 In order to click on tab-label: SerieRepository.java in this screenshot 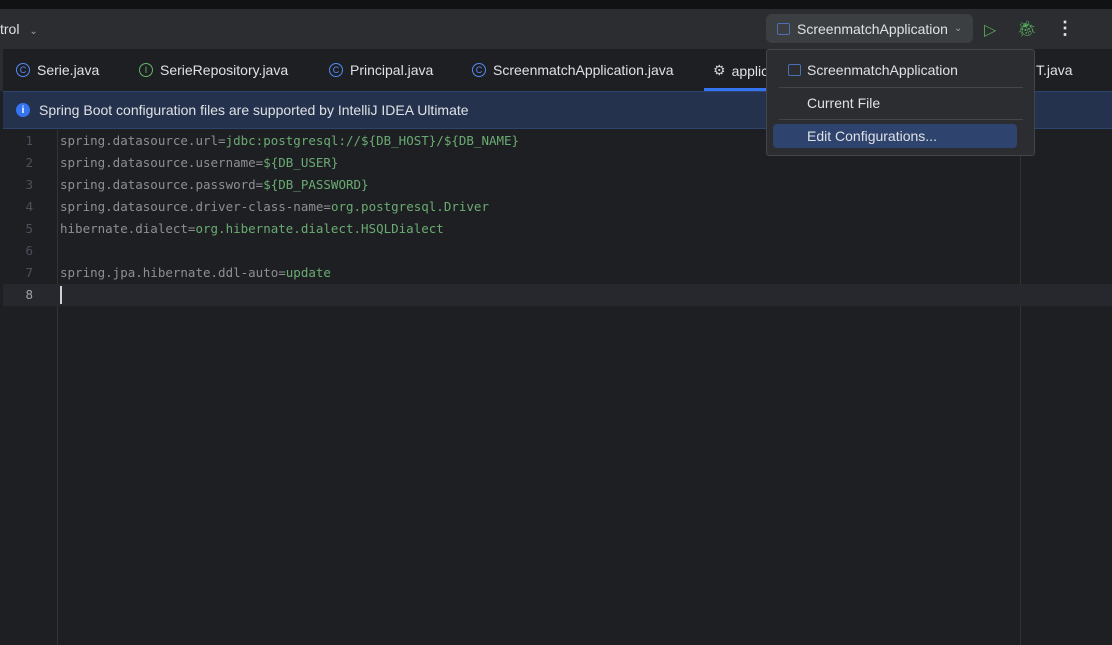, I will do `click(224, 70)`.